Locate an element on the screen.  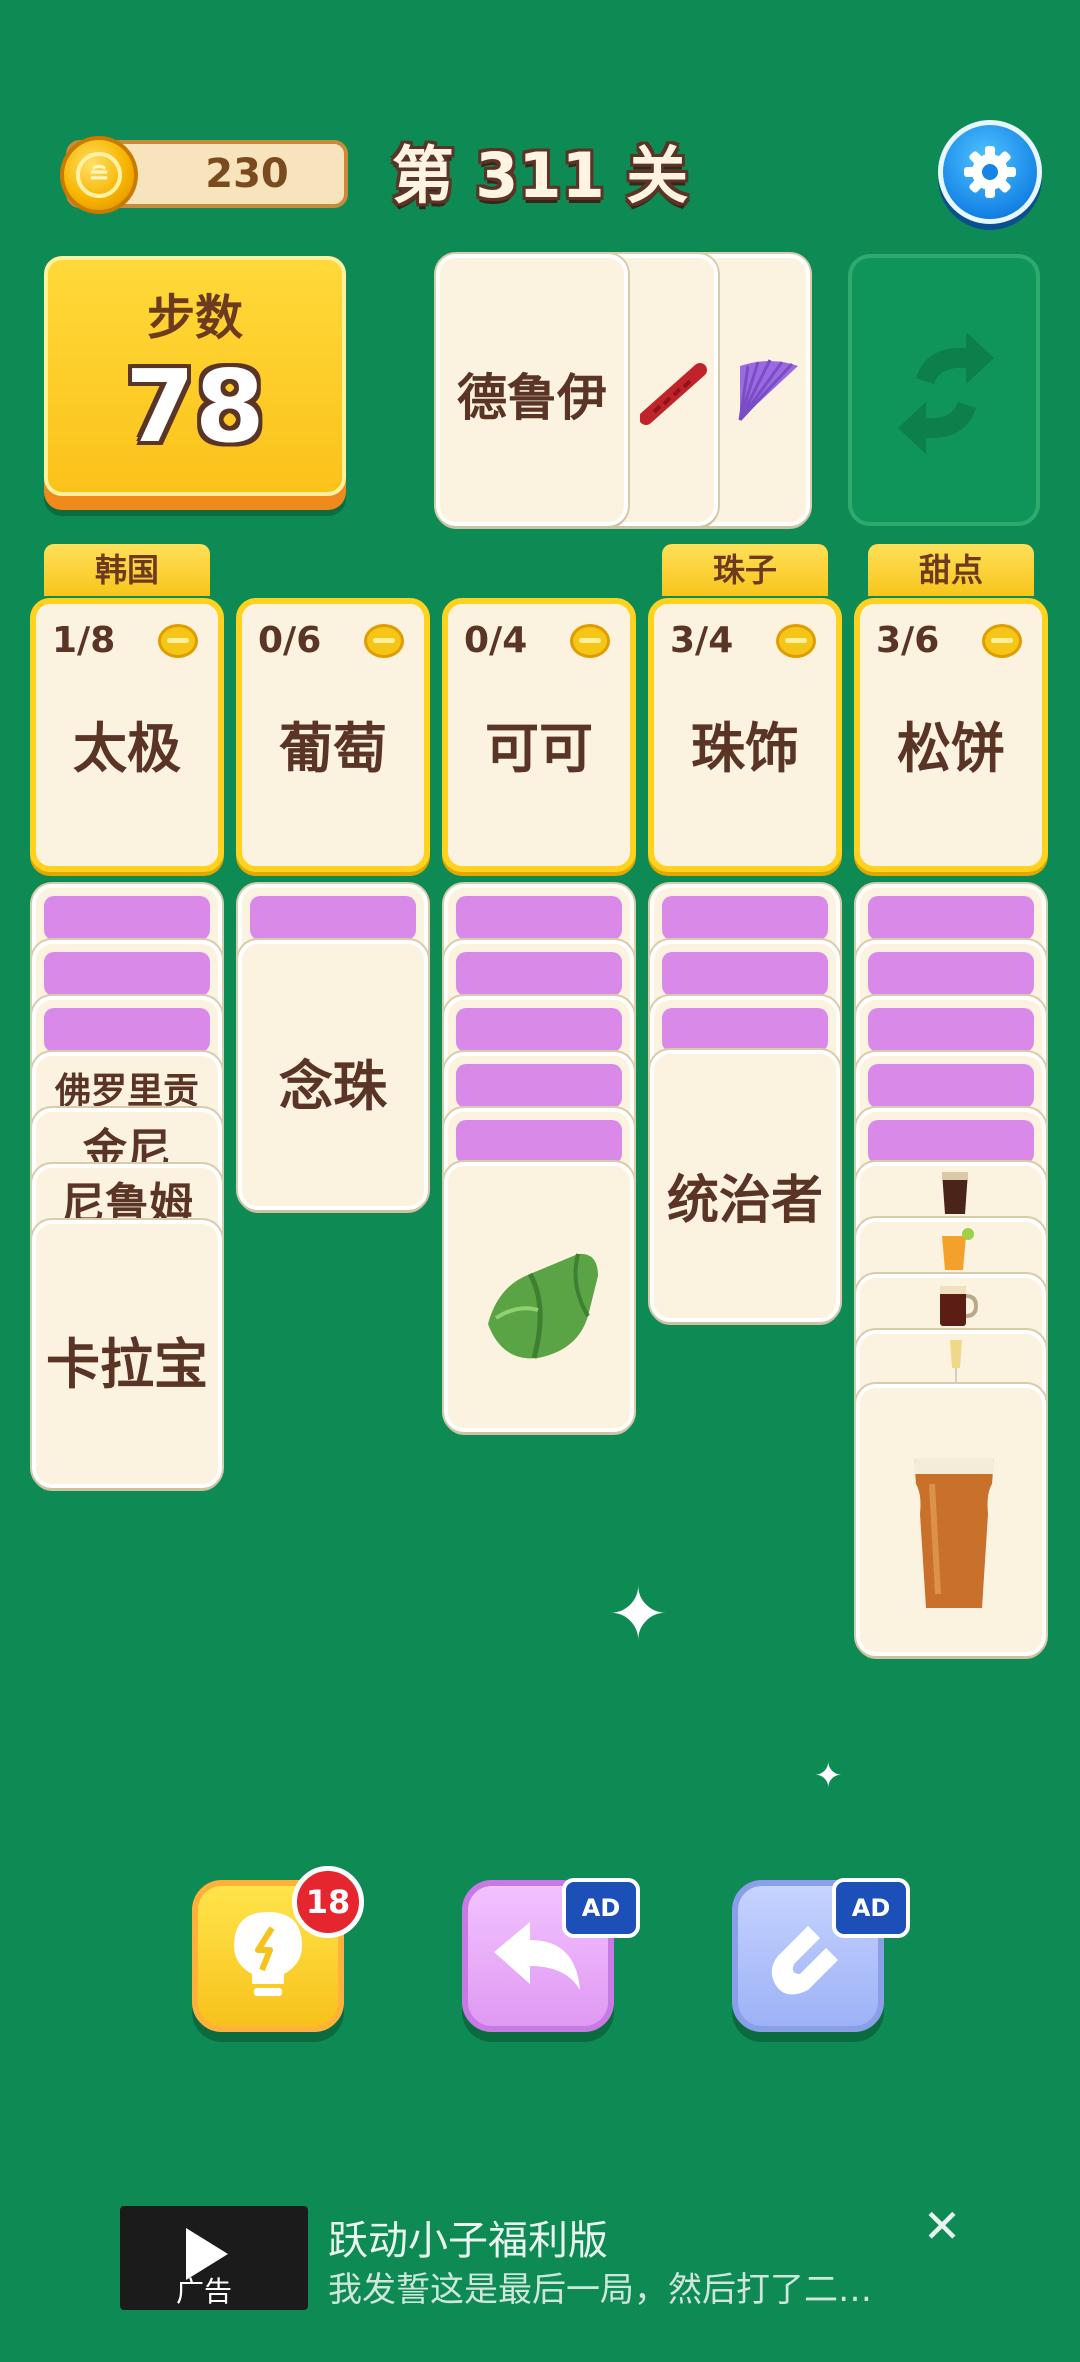
foundation-slot-5: 3/6 松饼 is located at coordinates (951, 735).